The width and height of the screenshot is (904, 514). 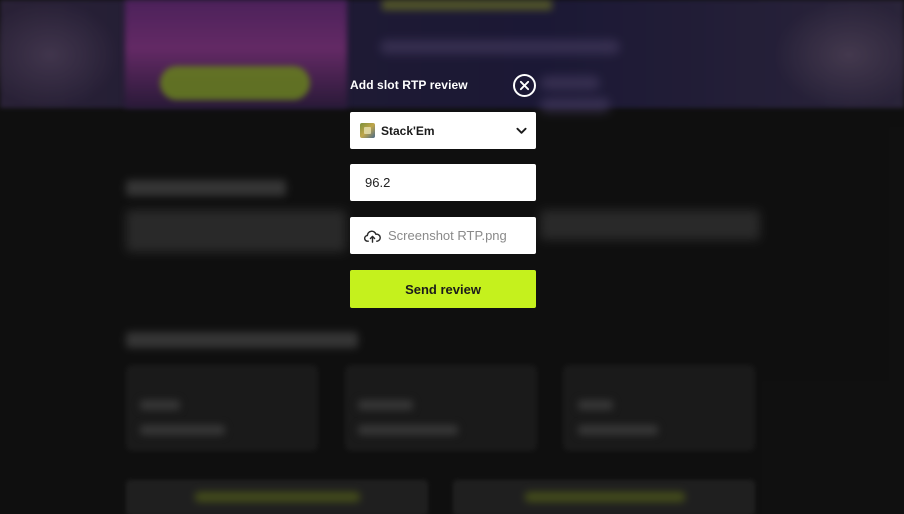 What do you see at coordinates (409, 85) in the screenshot?
I see `modal-title: Add slot RTP review` at bounding box center [409, 85].